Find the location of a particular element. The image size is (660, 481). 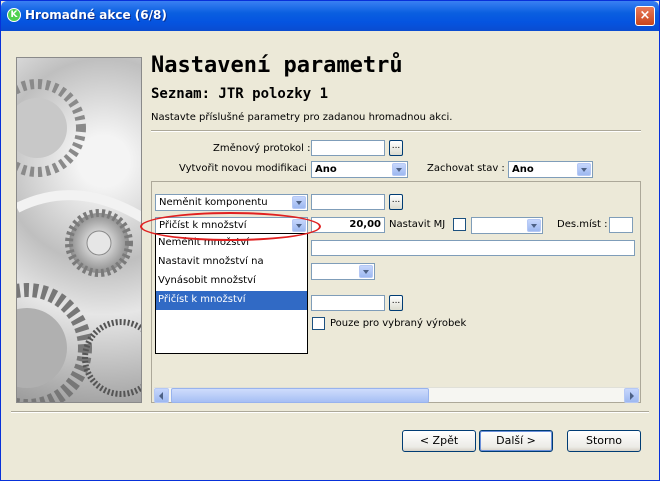

mj-select is located at coordinates (507, 225).